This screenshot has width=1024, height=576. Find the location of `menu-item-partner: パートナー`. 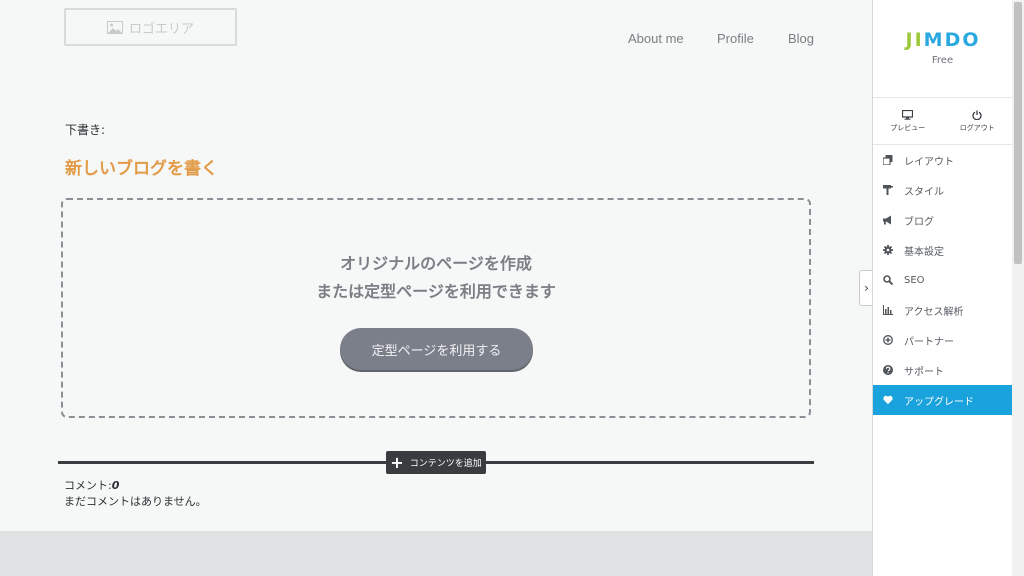

menu-item-partner: パートナー is located at coordinates (942, 340).